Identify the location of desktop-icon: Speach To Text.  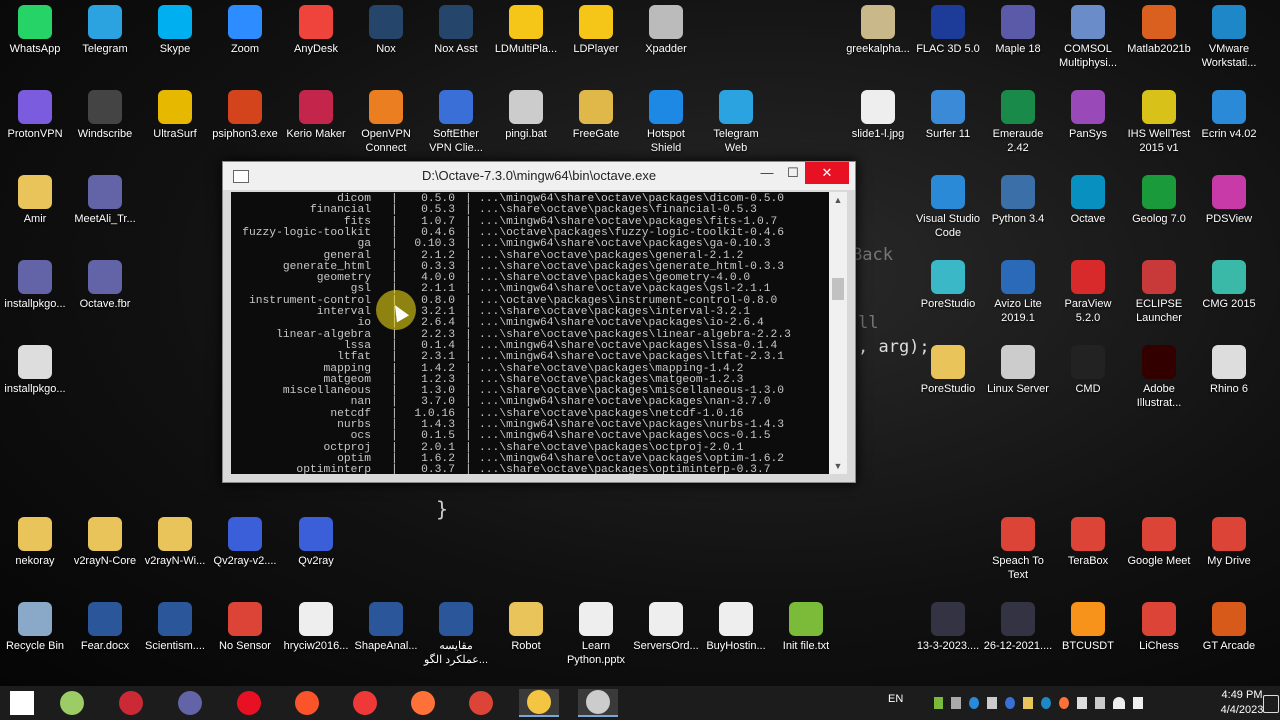
(1018, 549).